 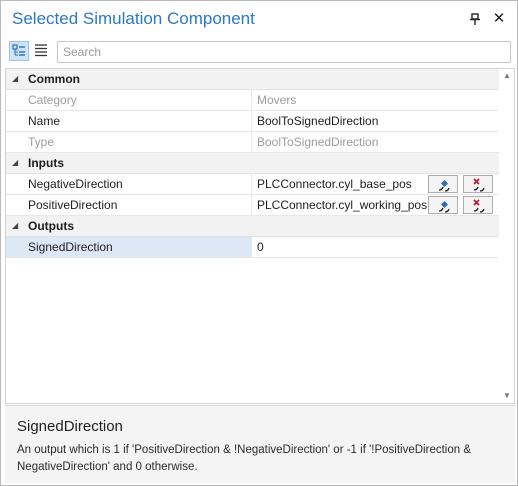 I want to click on description-title: SignedDirection, so click(x=70, y=426).